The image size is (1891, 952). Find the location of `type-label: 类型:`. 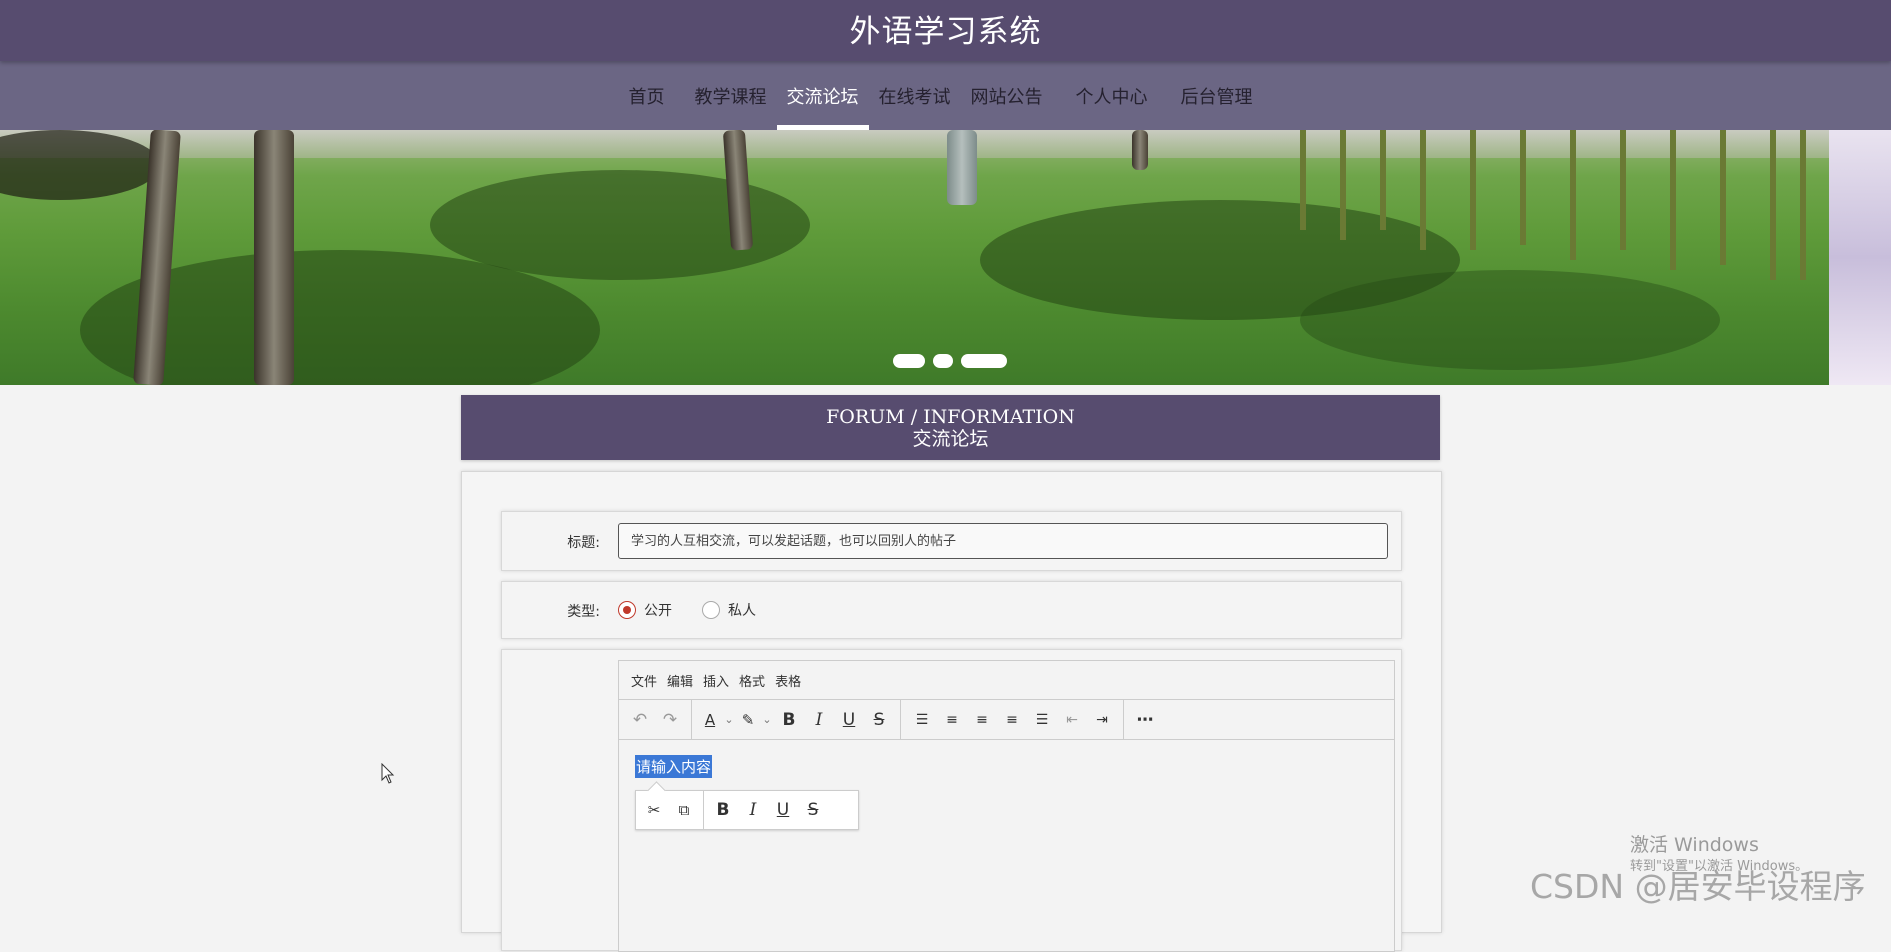

type-label: 类型: is located at coordinates (583, 612).